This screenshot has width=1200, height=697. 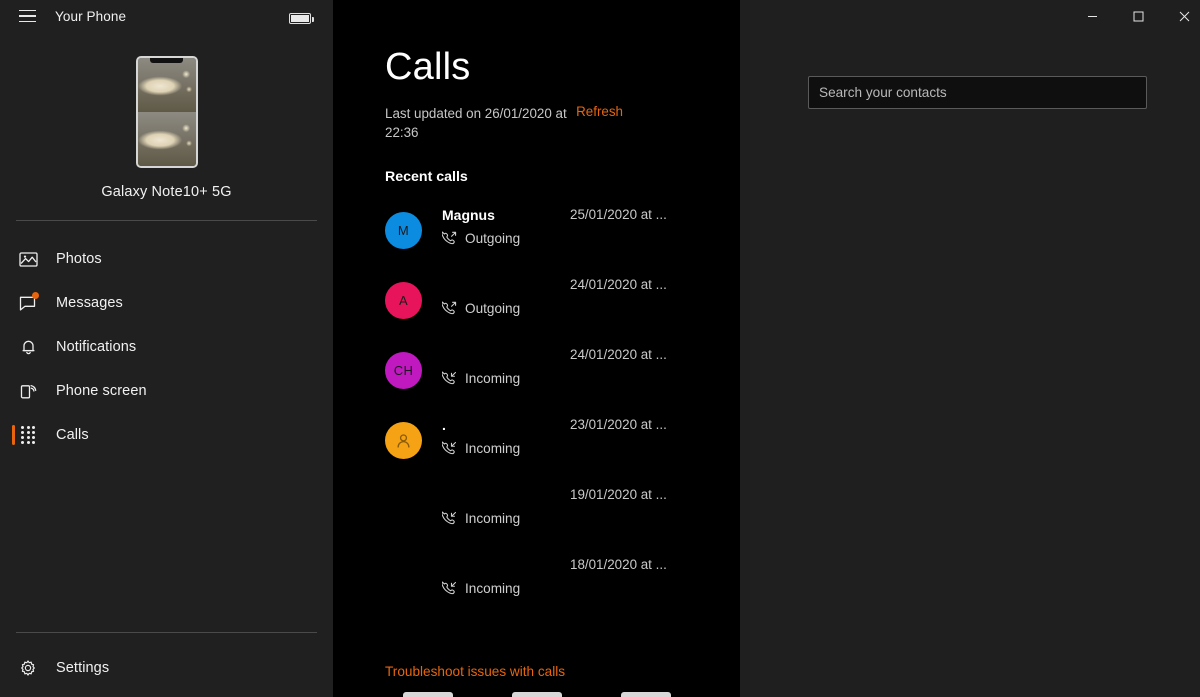 I want to click on sidebar-item-notifications: Notifications, so click(x=166, y=347).